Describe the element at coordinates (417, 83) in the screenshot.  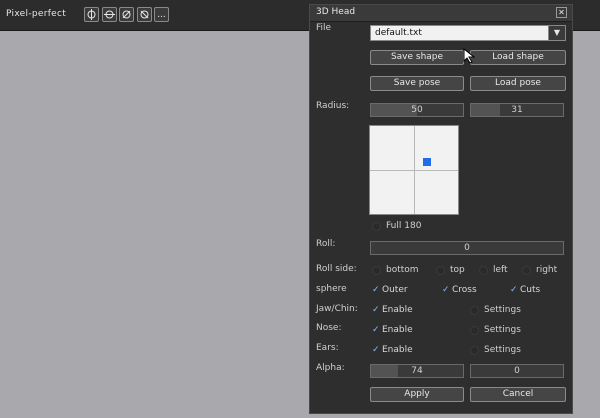
I see `save-pose-button: Save pose` at that location.